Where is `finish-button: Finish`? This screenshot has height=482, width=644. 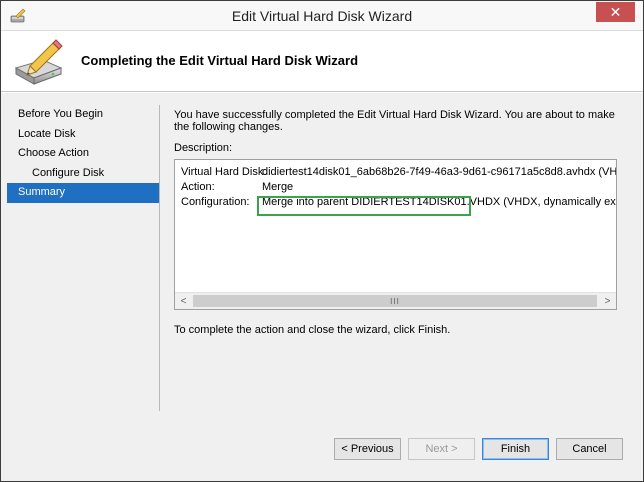 finish-button: Finish is located at coordinates (515, 449).